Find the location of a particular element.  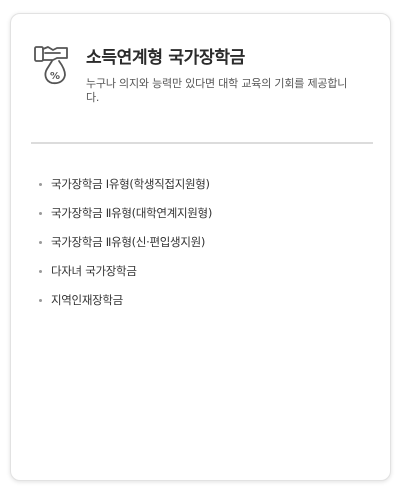

divider is located at coordinates (202, 143).